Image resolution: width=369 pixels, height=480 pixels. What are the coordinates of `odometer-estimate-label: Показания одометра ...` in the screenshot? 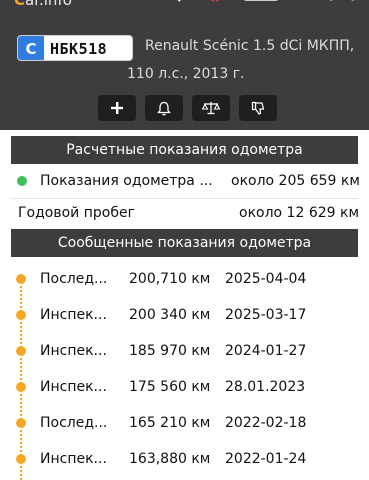 It's located at (126, 181).